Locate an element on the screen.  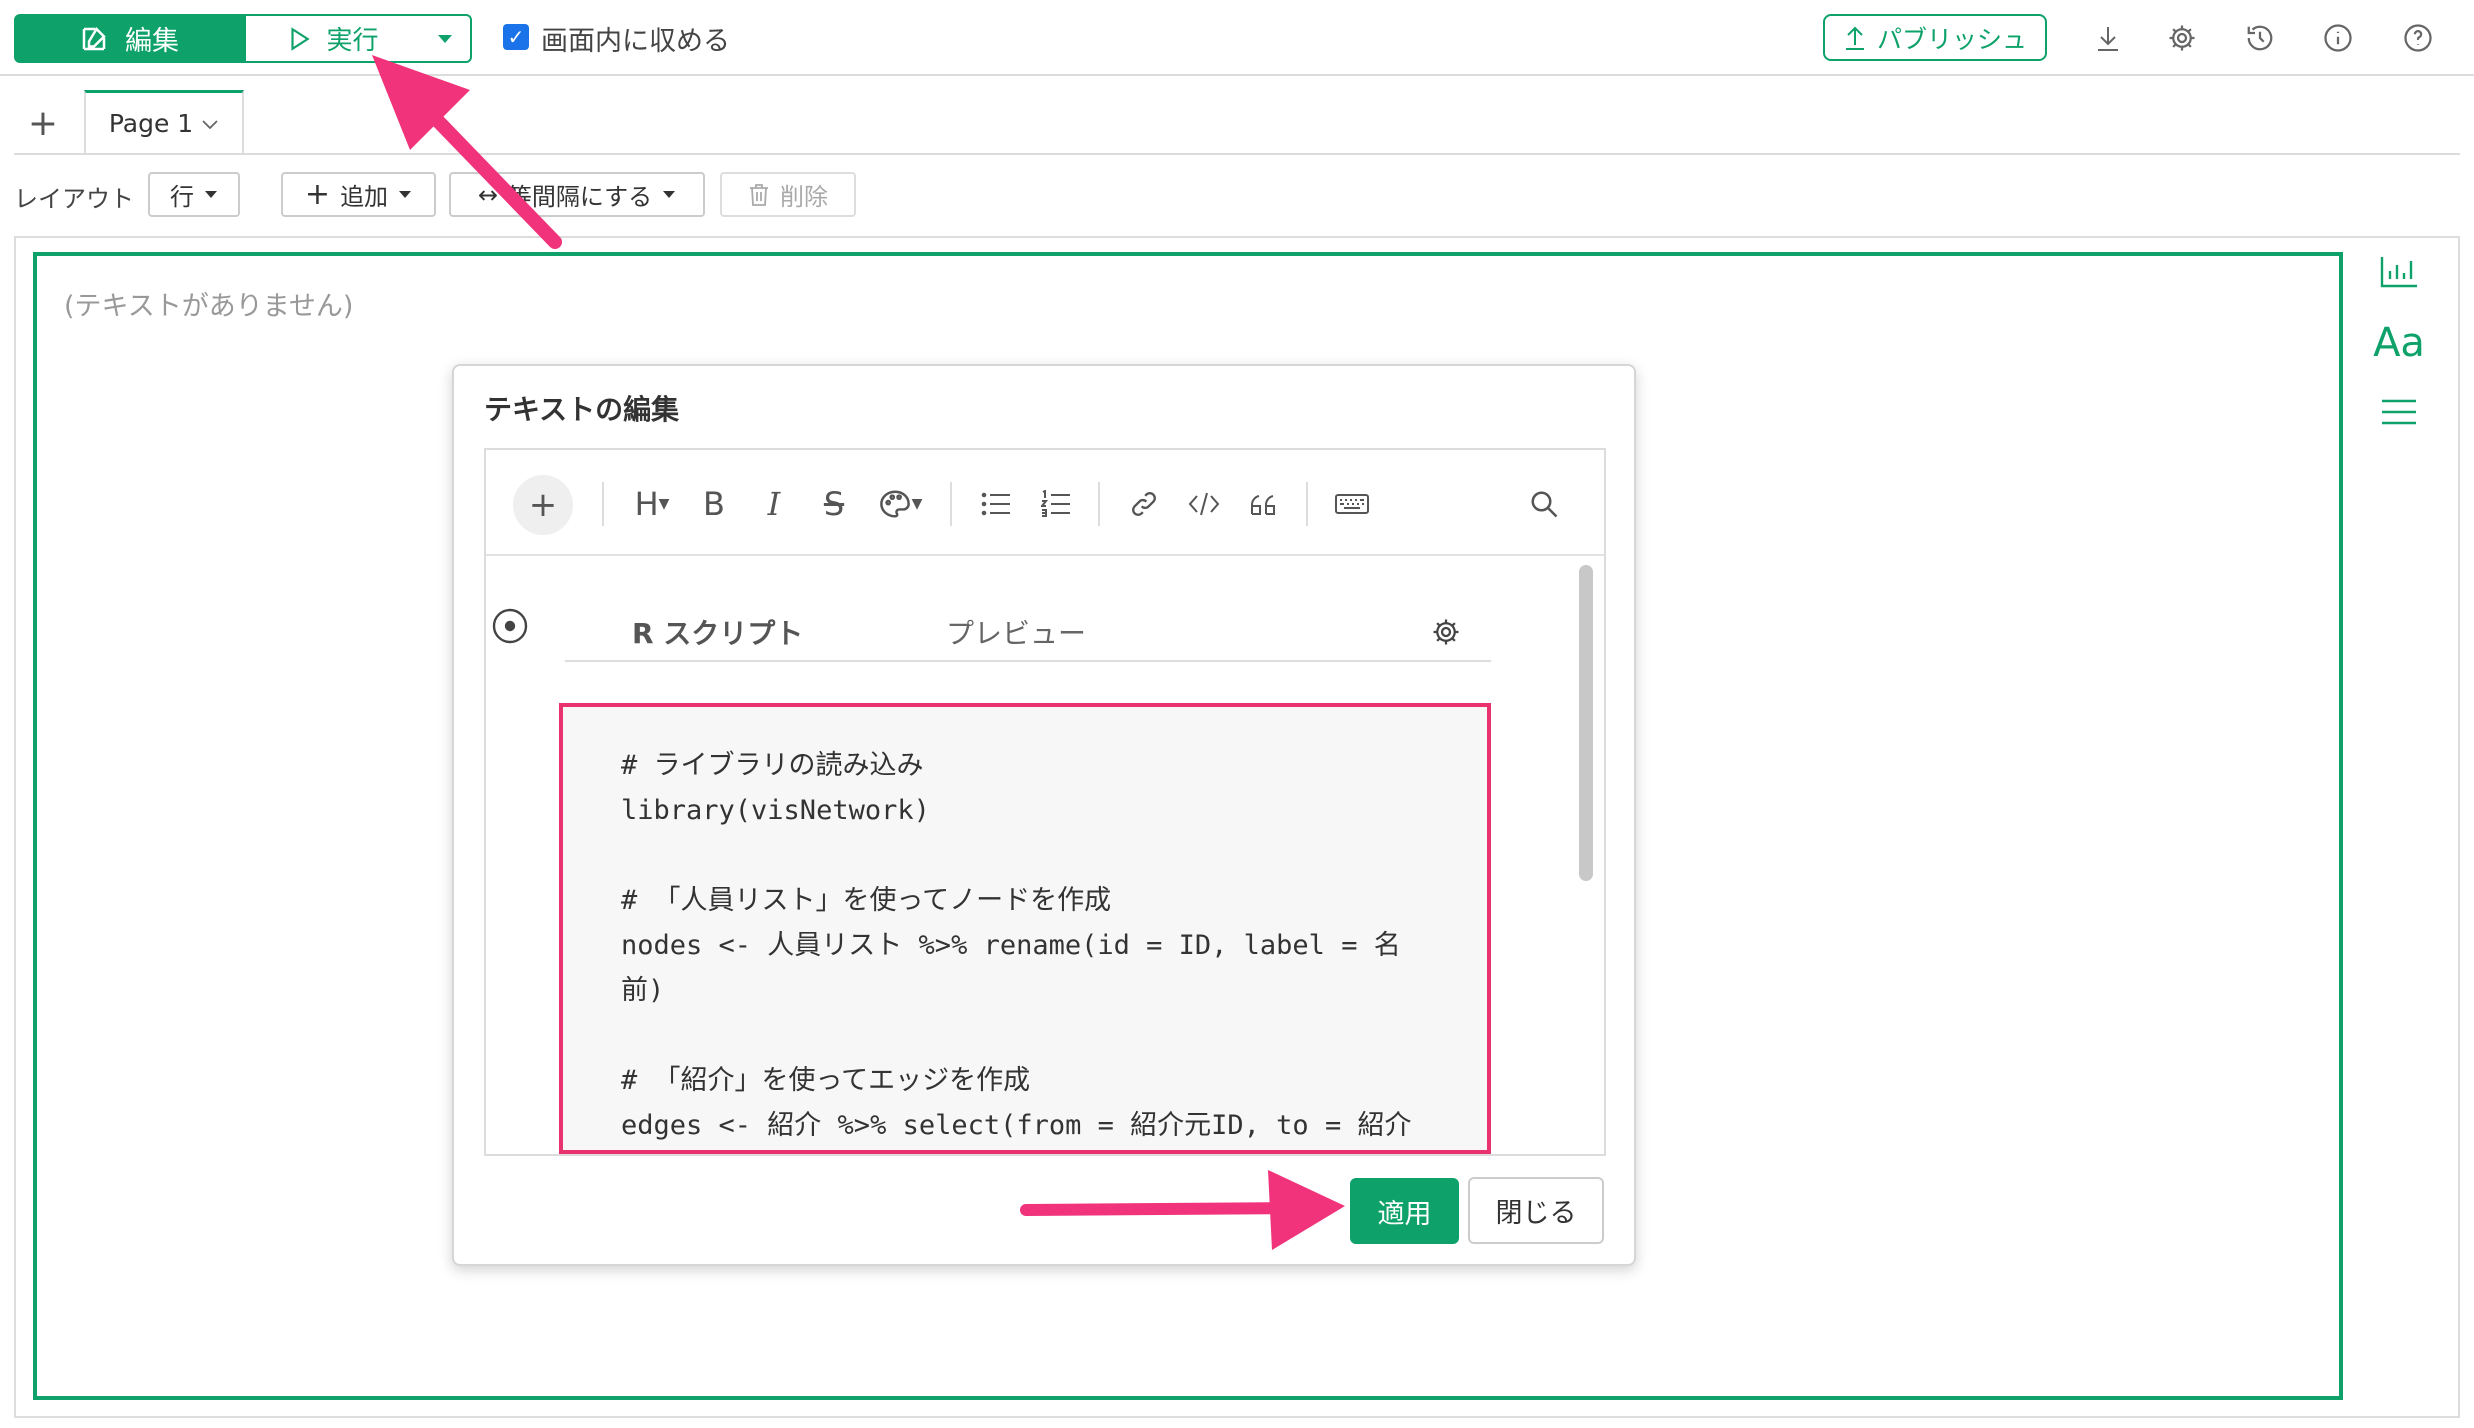
apply-arrow-head is located at coordinates (1306, 1210).